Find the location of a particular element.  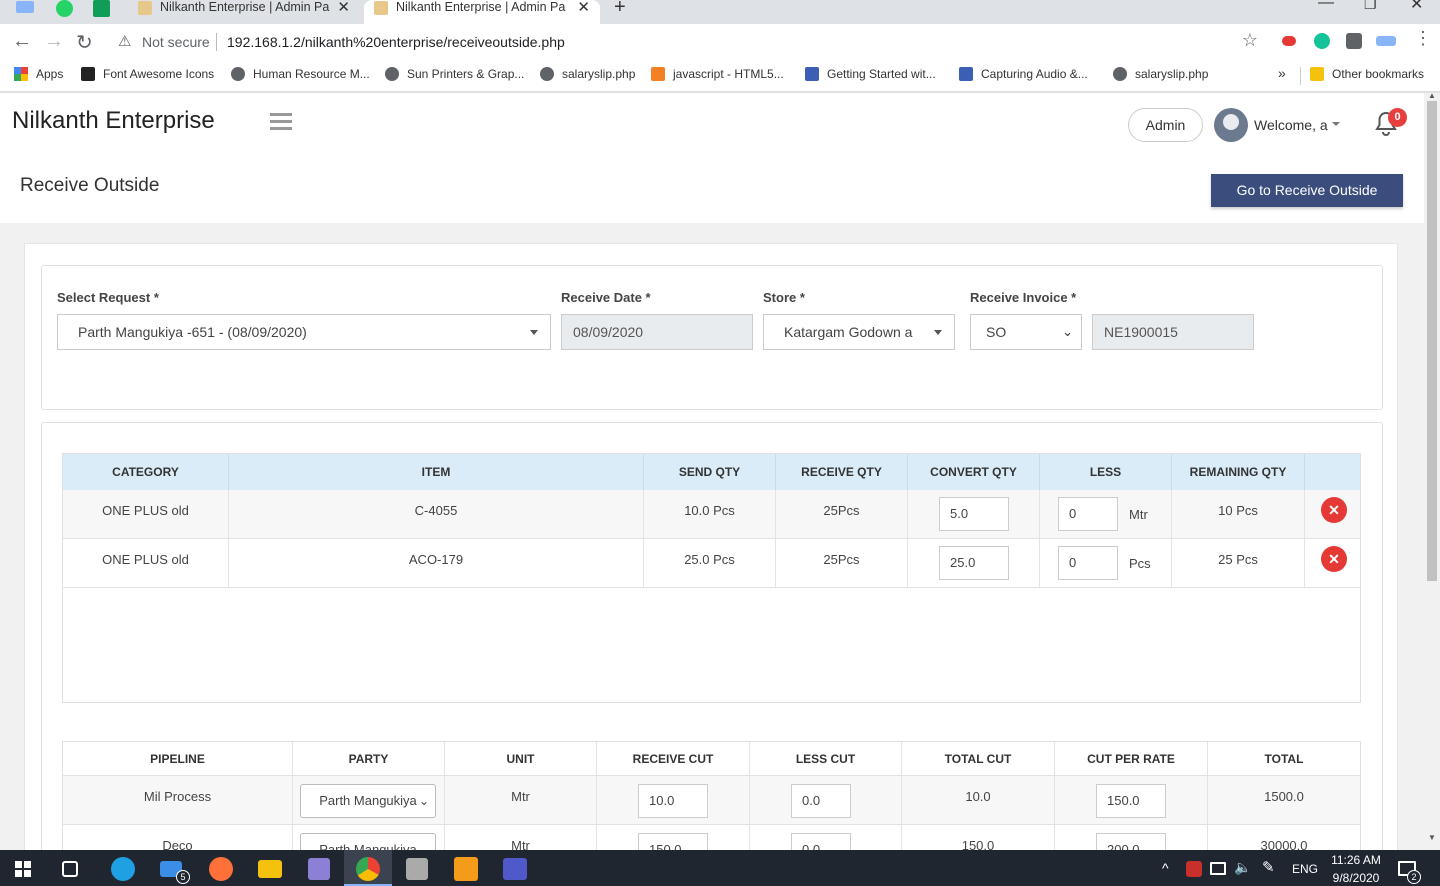

chevron-up-icon: ^ is located at coordinates (1165, 868).